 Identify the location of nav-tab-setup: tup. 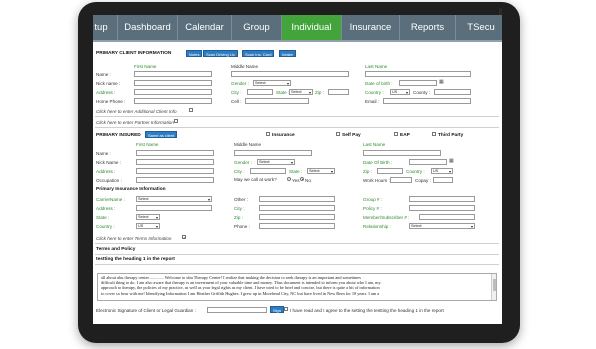
(105, 27).